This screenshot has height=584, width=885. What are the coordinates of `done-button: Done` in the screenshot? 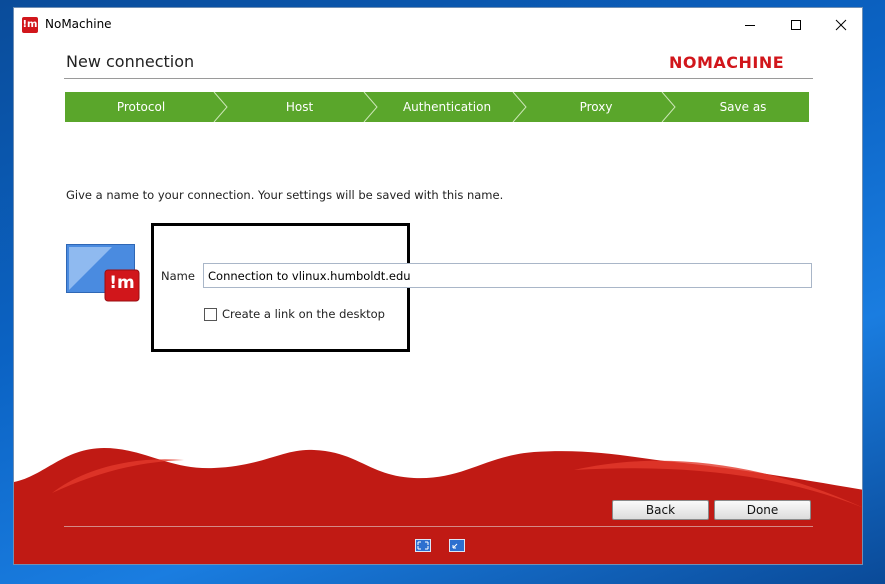 It's located at (762, 510).